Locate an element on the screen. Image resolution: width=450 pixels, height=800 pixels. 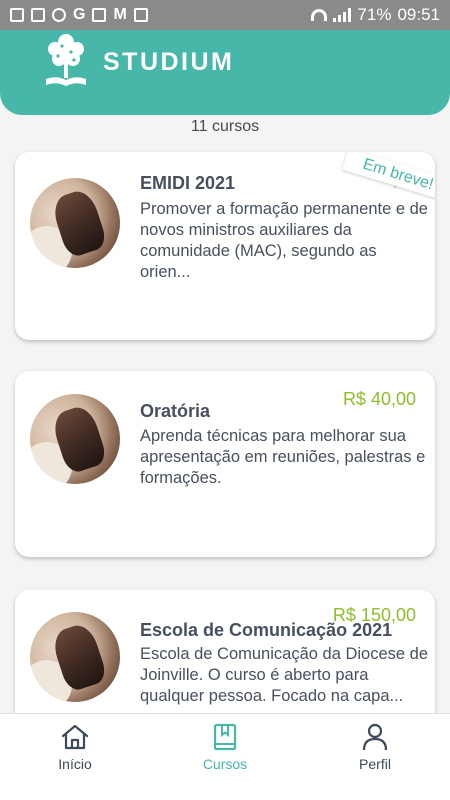
coming-soon-badge: Em breve! is located at coordinates (388, 177).